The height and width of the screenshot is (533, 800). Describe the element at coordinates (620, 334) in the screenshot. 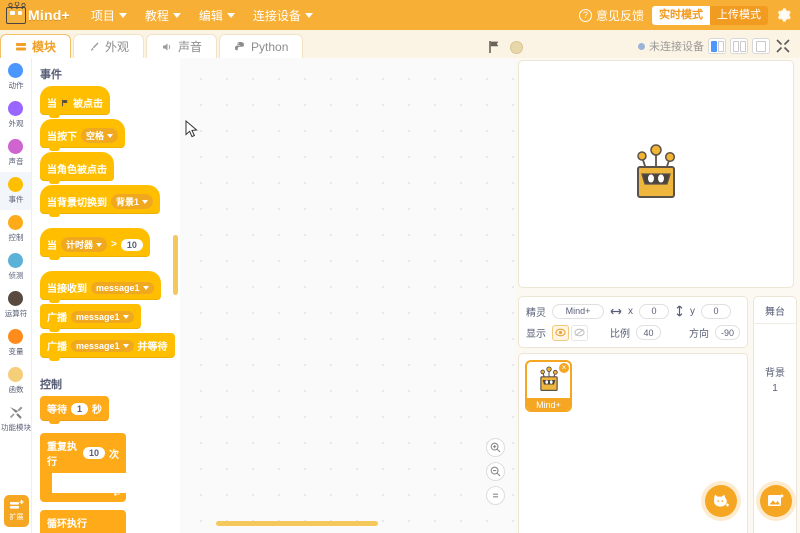

I see `size-label: 比例` at that location.